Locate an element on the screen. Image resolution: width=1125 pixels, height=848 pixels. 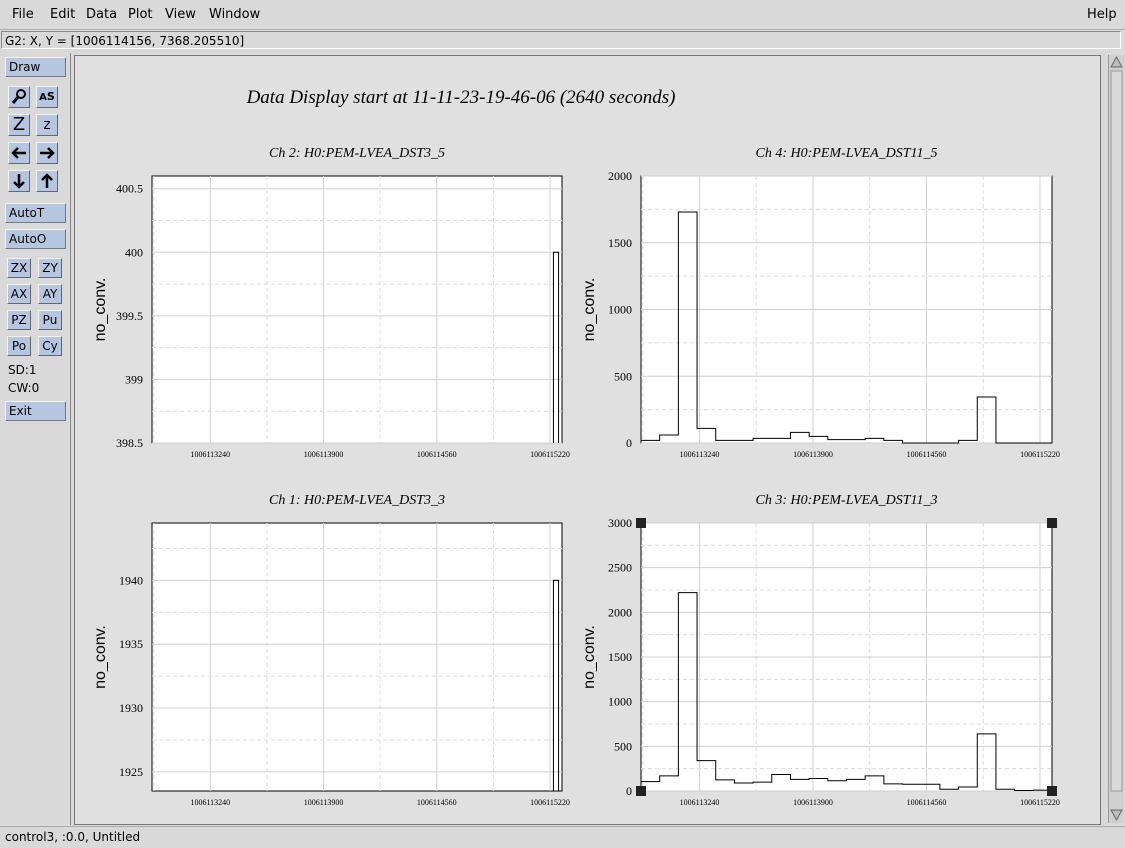
coordinate-readout: G2: X, Y = [1006114156, 7368.205510] is located at coordinates (561, 40).